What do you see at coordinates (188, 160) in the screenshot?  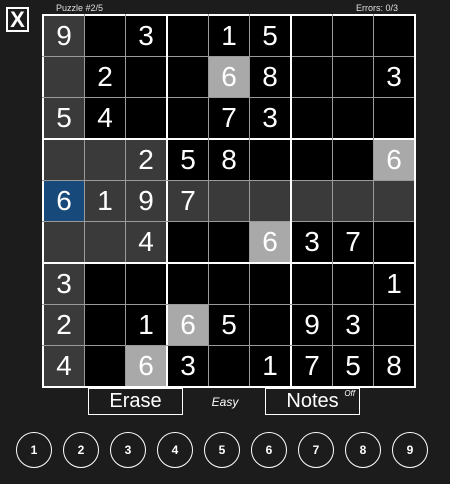 I see `board-cell-r4-c4: 5` at bounding box center [188, 160].